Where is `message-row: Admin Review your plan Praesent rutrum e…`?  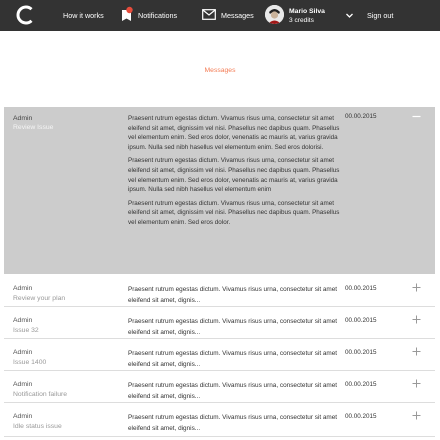 message-row: Admin Review your plan Praesent rutrum e… is located at coordinates (219, 293).